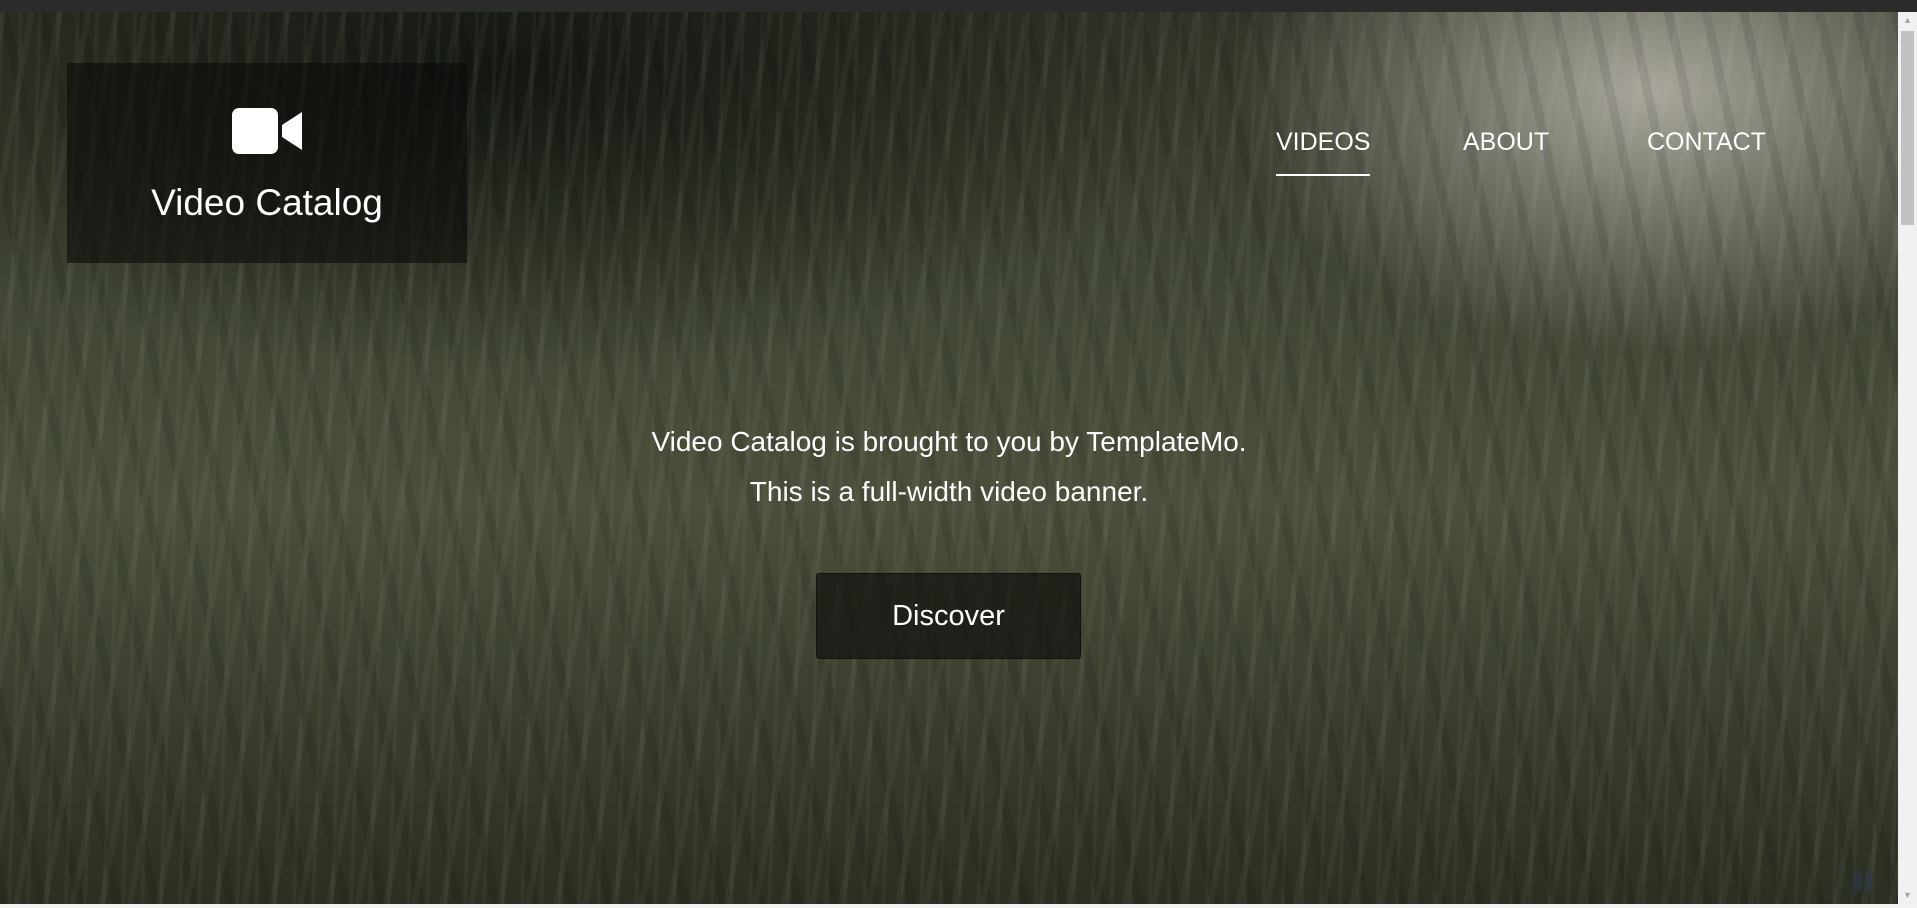  Describe the element at coordinates (949, 491) in the screenshot. I see `hero-line-2: This is a full-width video banner.` at that location.